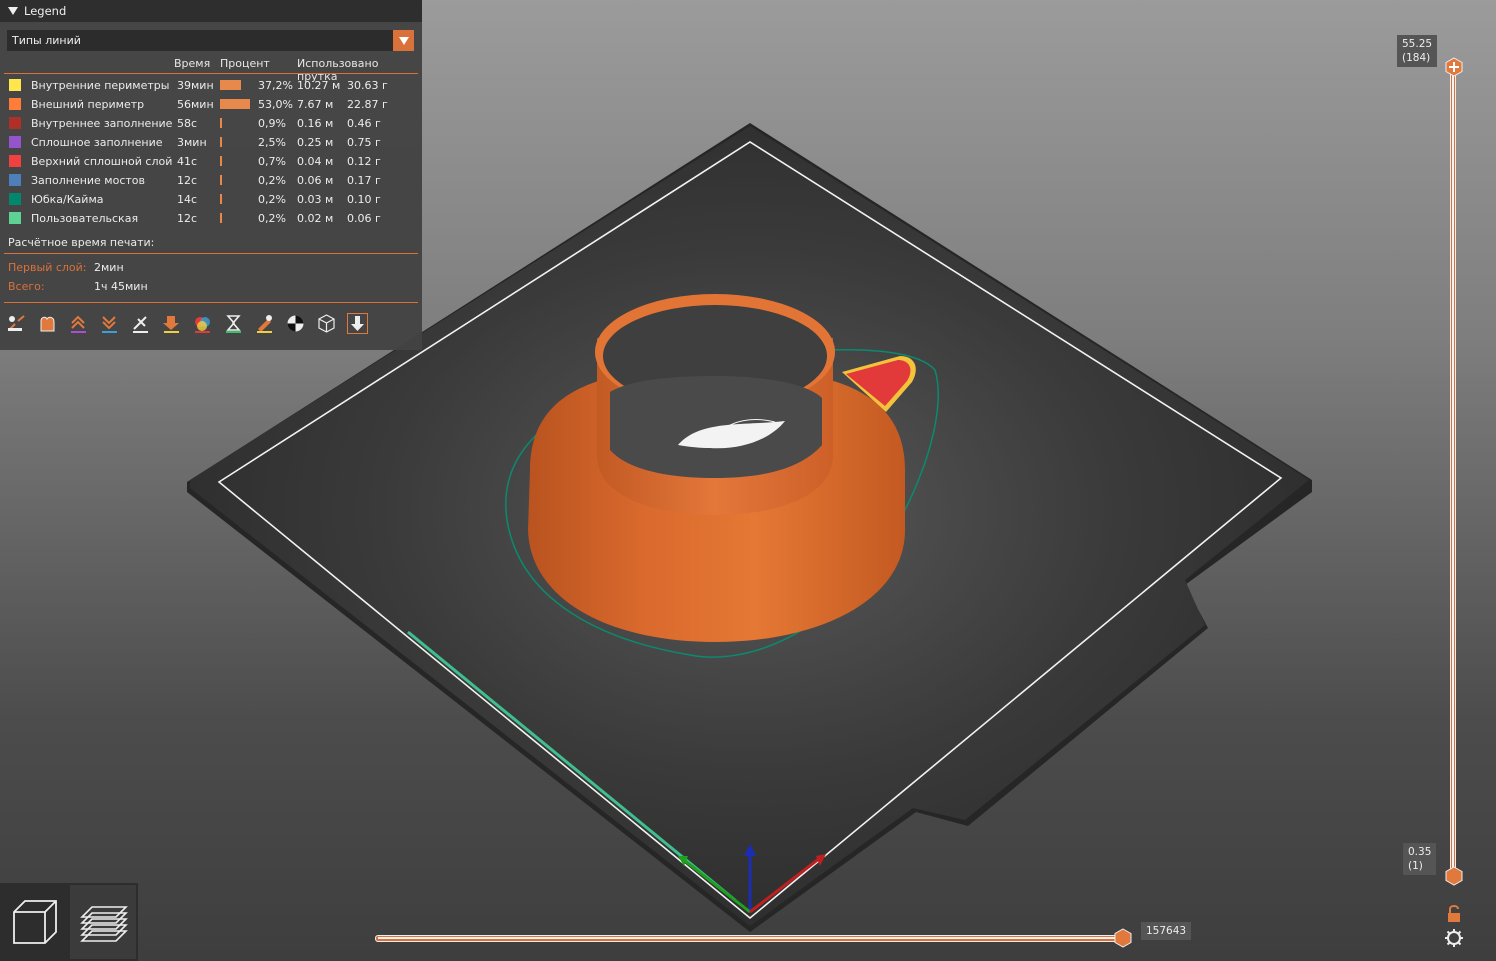 The height and width of the screenshot is (961, 1496). What do you see at coordinates (315, 104) in the screenshot?
I see `length-value: 7.67 м` at bounding box center [315, 104].